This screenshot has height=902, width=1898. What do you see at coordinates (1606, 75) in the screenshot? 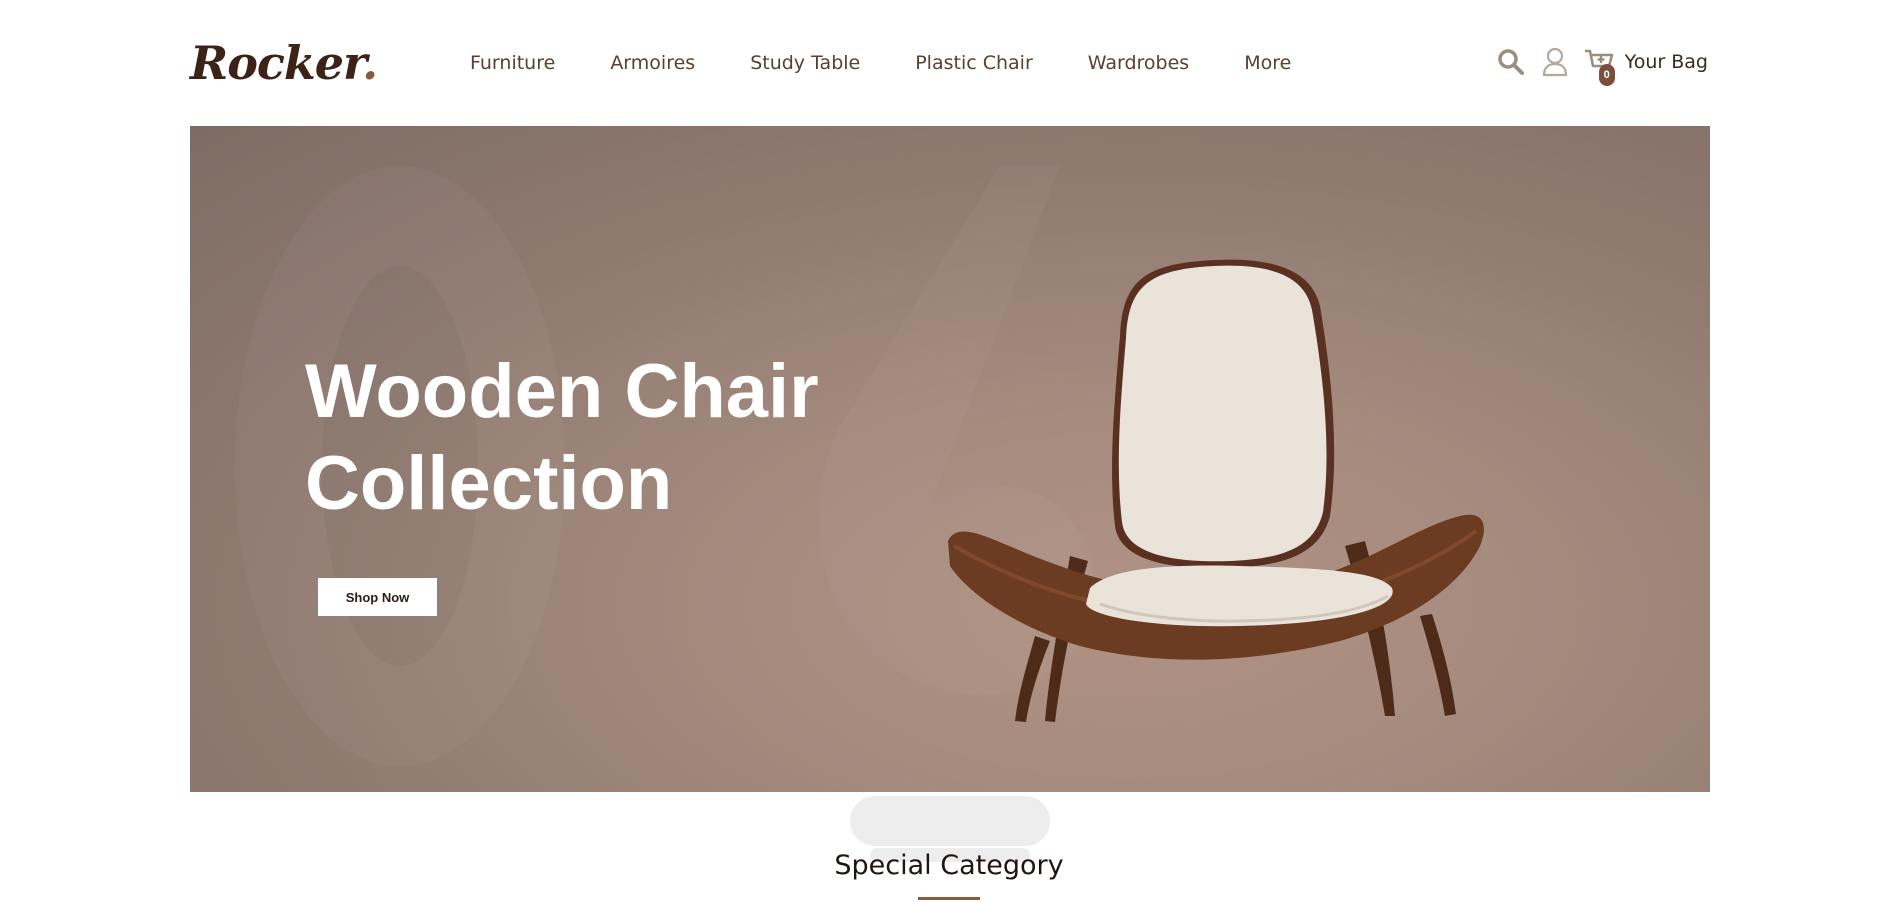
I see `cart-count-badge: 0` at bounding box center [1606, 75].